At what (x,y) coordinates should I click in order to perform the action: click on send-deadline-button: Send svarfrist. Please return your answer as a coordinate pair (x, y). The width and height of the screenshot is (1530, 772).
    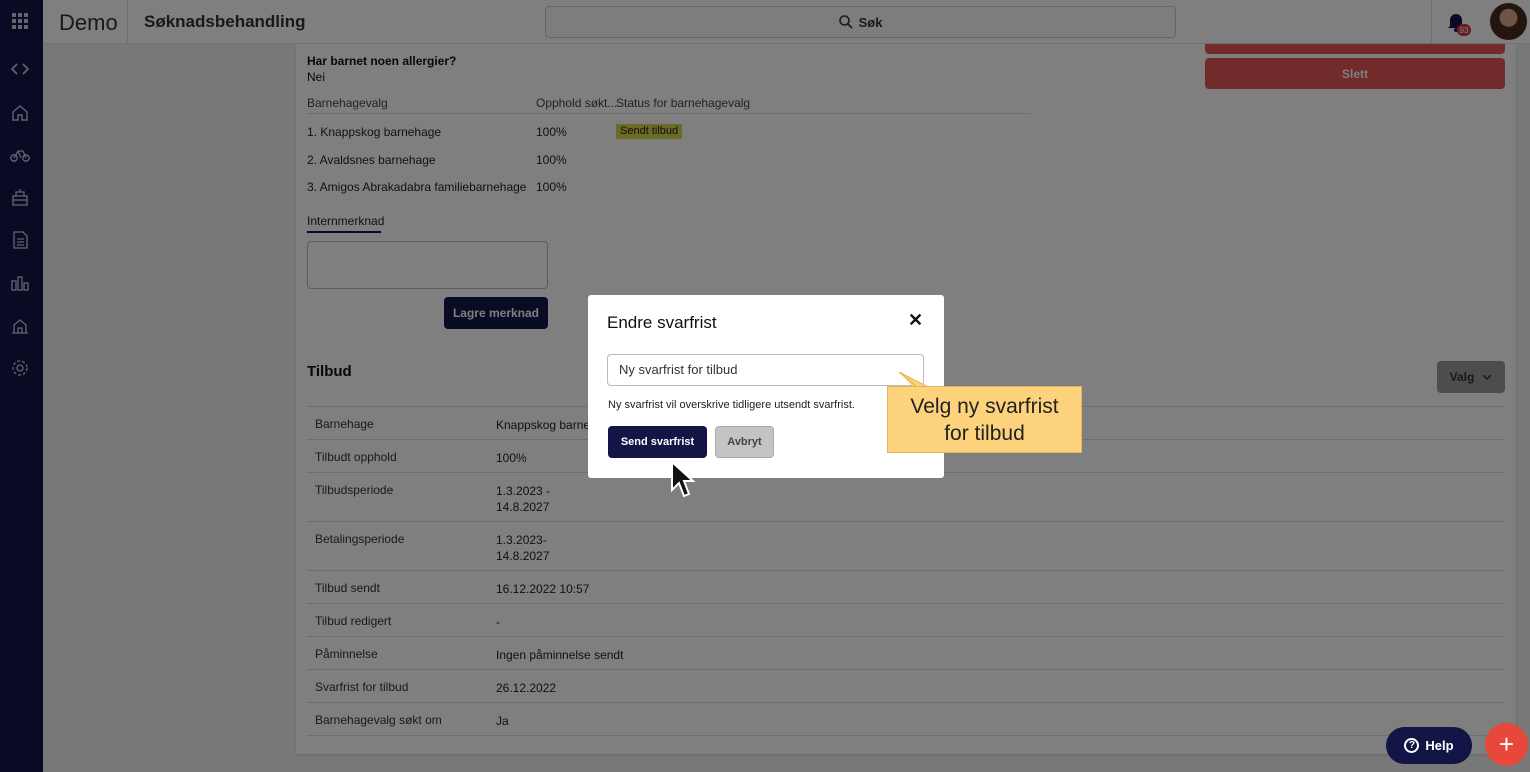
    Looking at the image, I should click on (657, 442).